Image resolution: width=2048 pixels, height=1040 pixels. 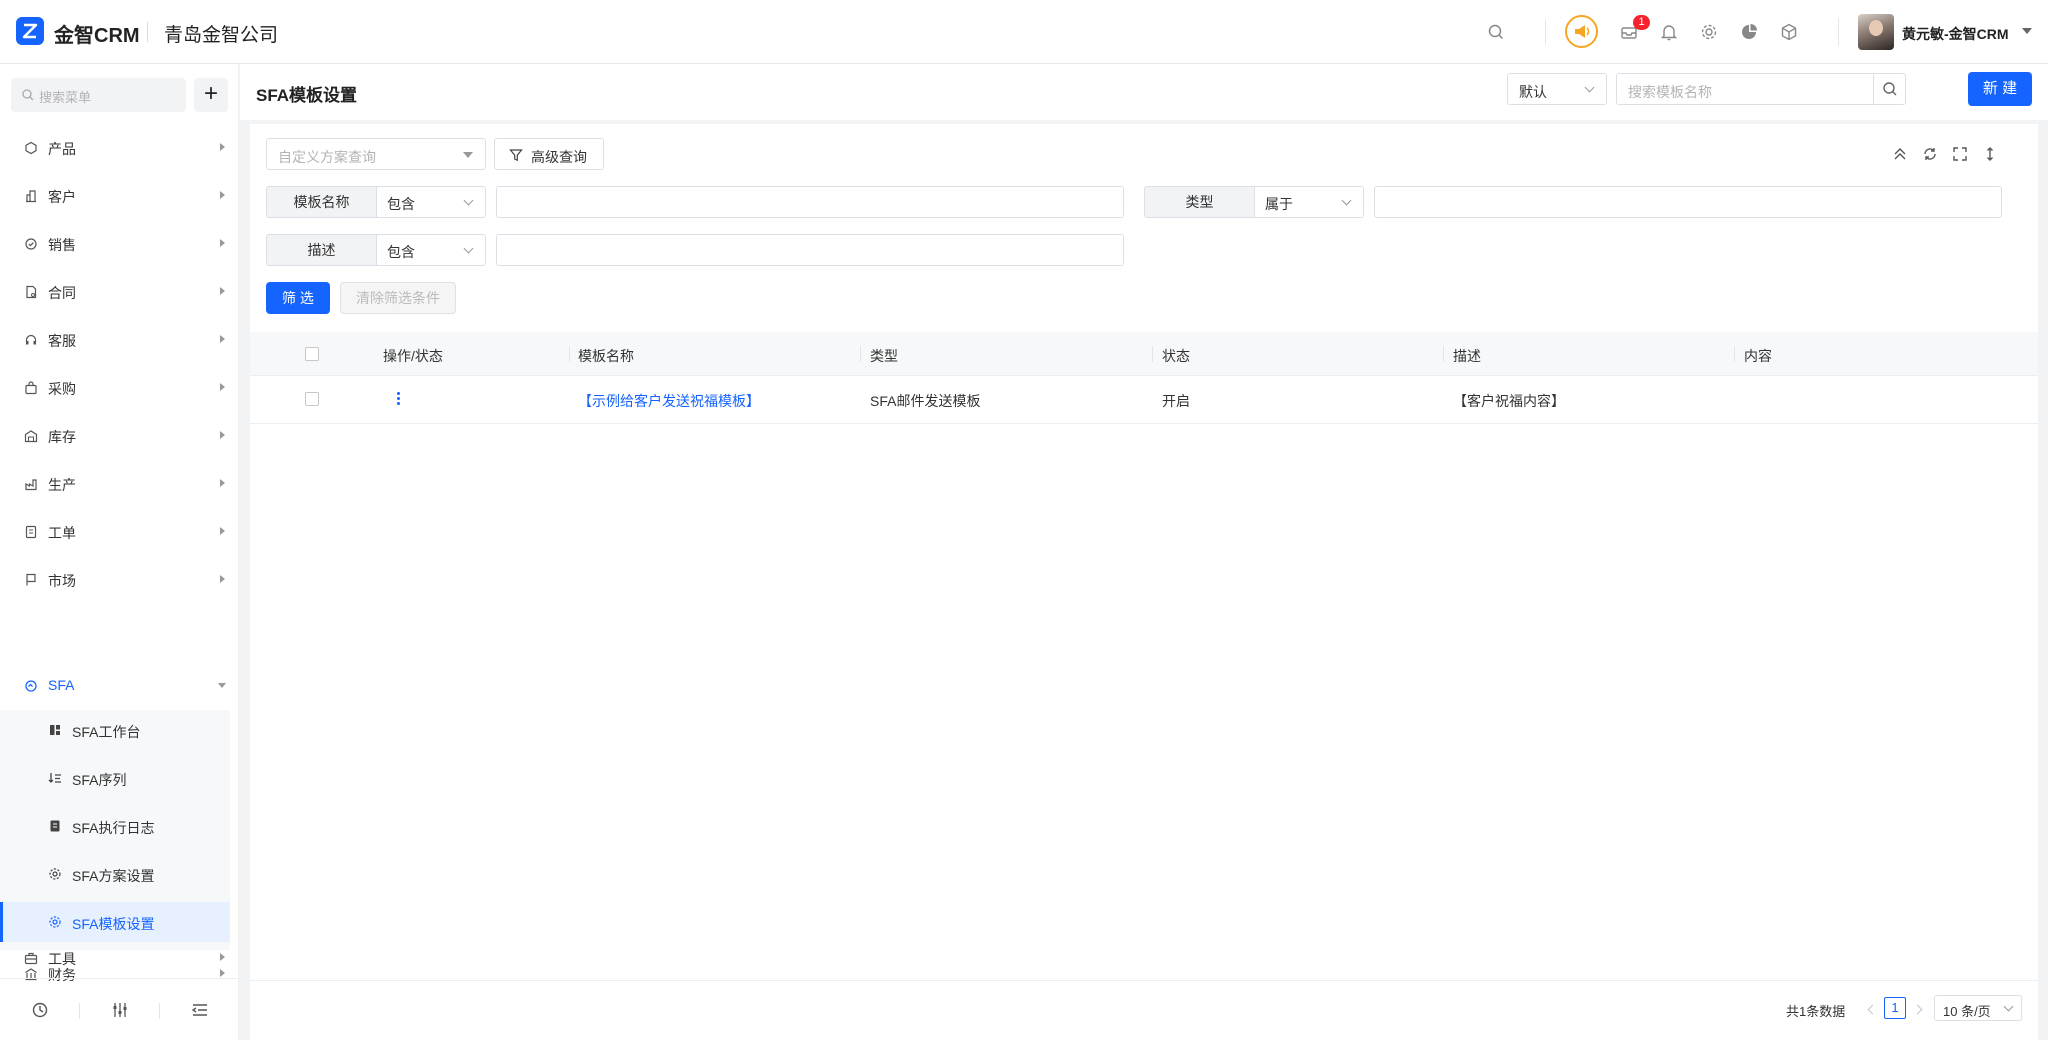 I want to click on sidebar-item-contract: 合同, so click(x=119, y=292).